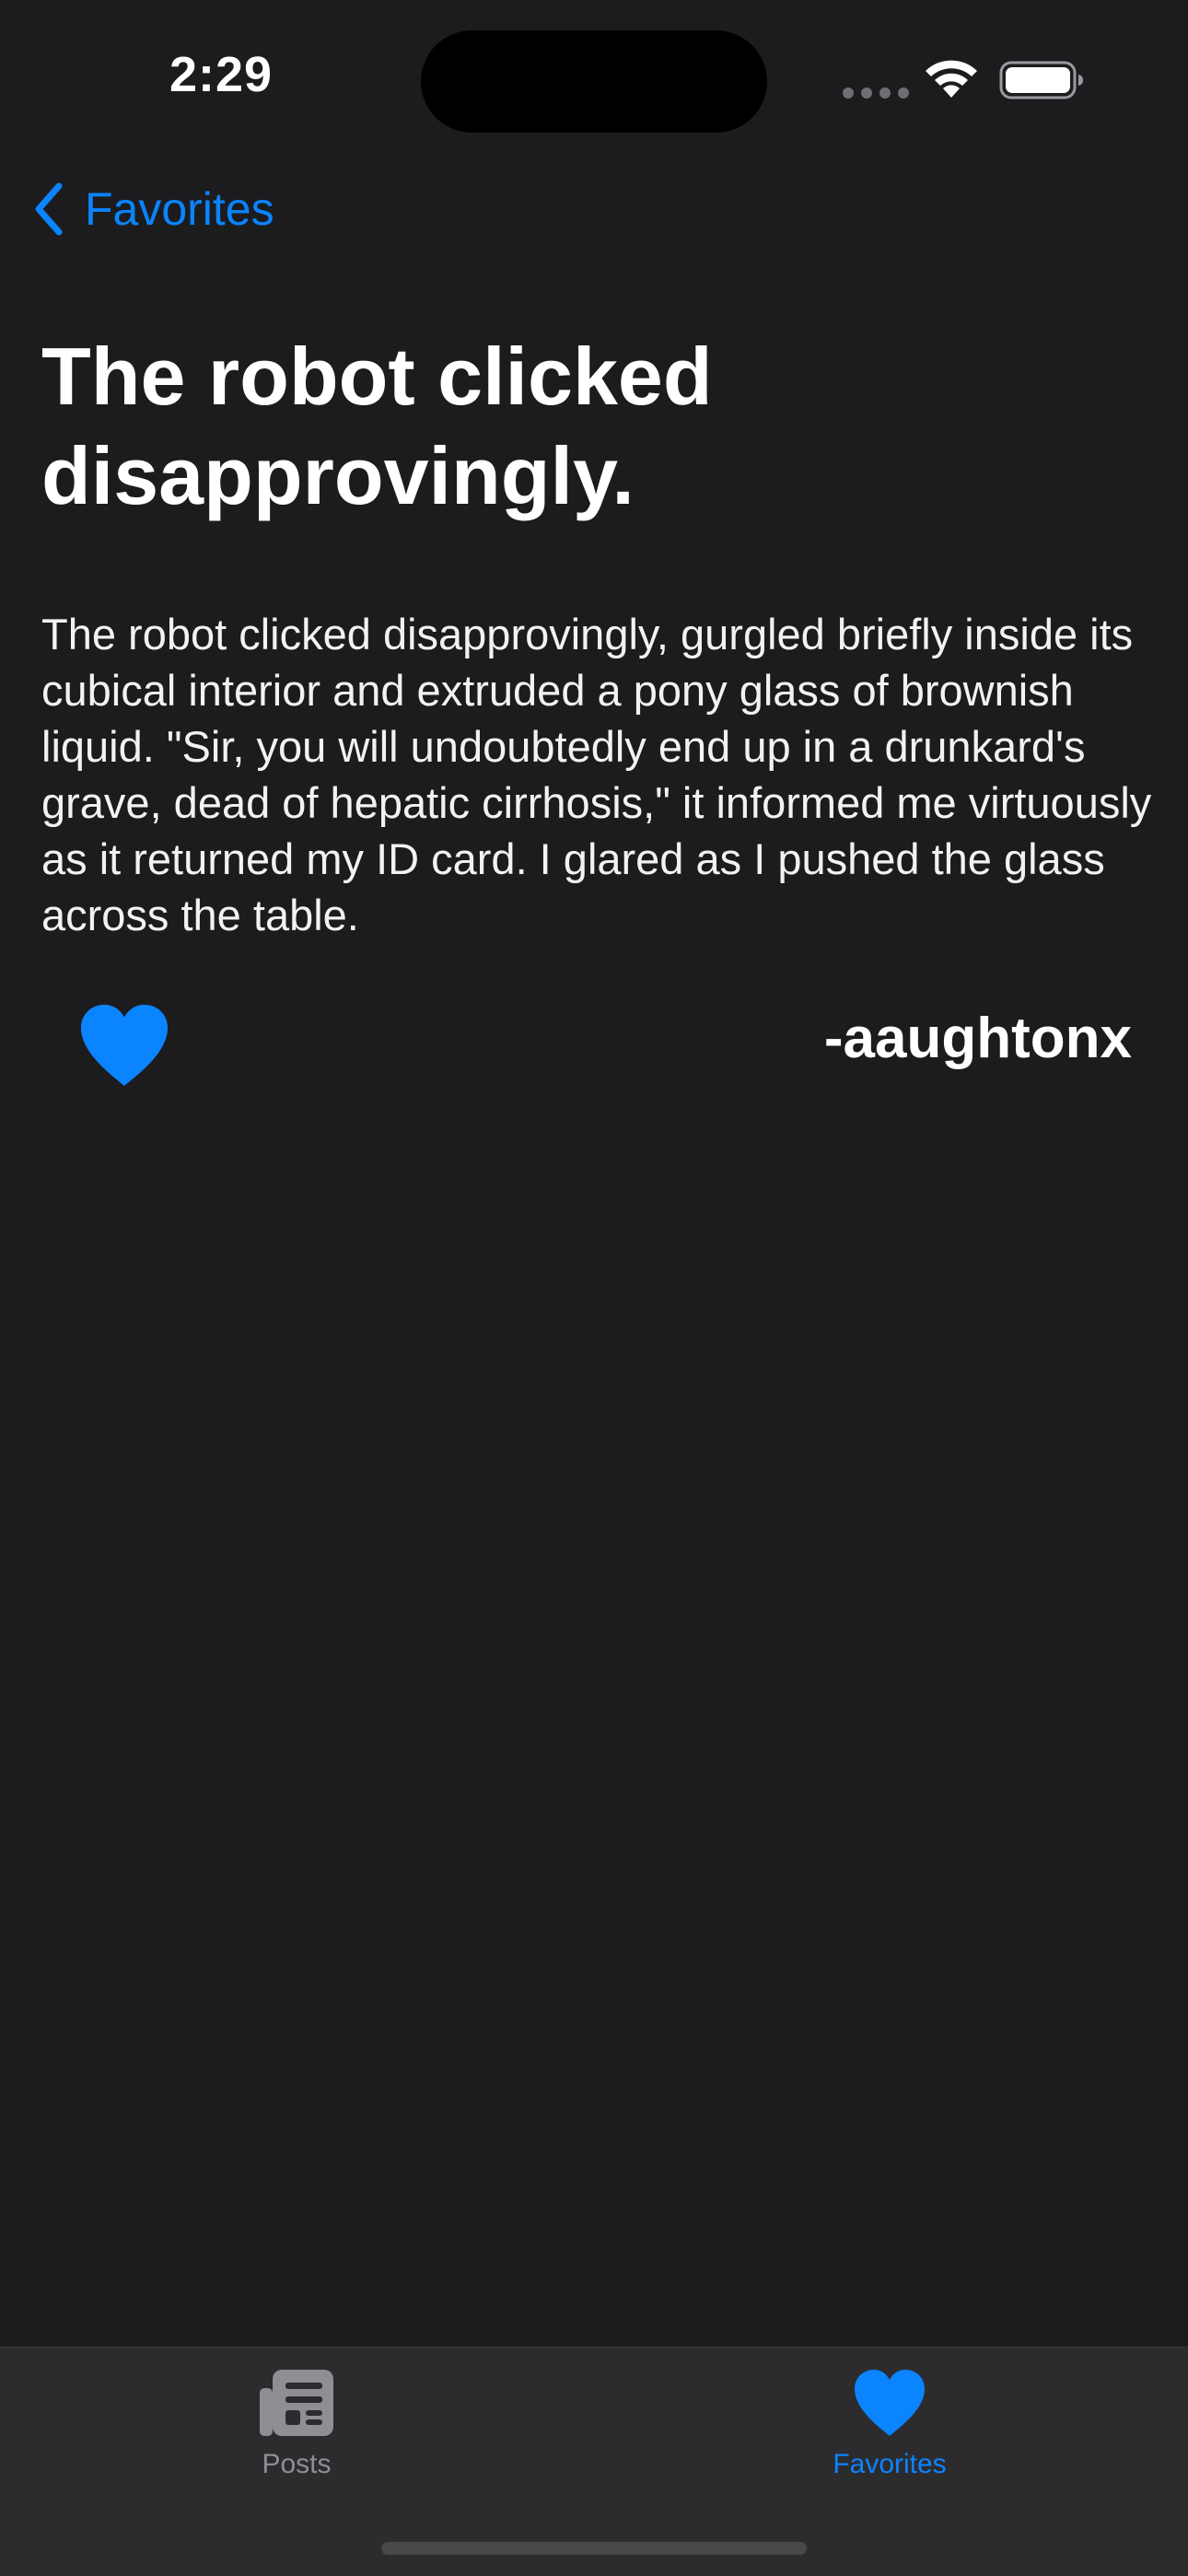  I want to click on favorite-heart-icon, so click(124, 1045).